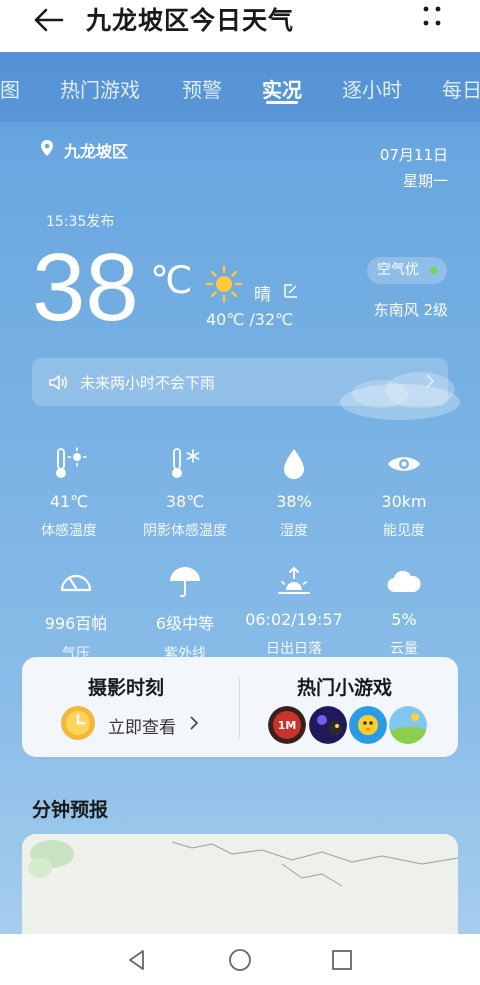  I want to click on tab-hourly: 逐小时, so click(372, 88).